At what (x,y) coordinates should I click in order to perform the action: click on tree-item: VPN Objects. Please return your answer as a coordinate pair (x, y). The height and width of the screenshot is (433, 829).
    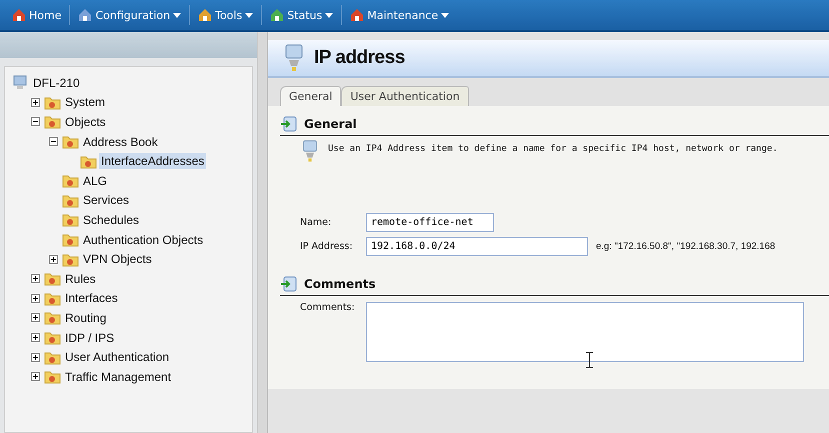
    Looking at the image, I should click on (117, 259).